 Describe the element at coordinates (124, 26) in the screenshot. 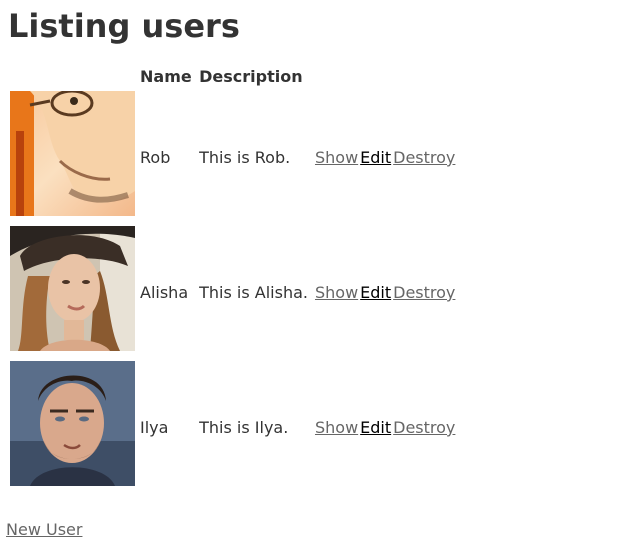

I see `page-title: Listing users` at that location.